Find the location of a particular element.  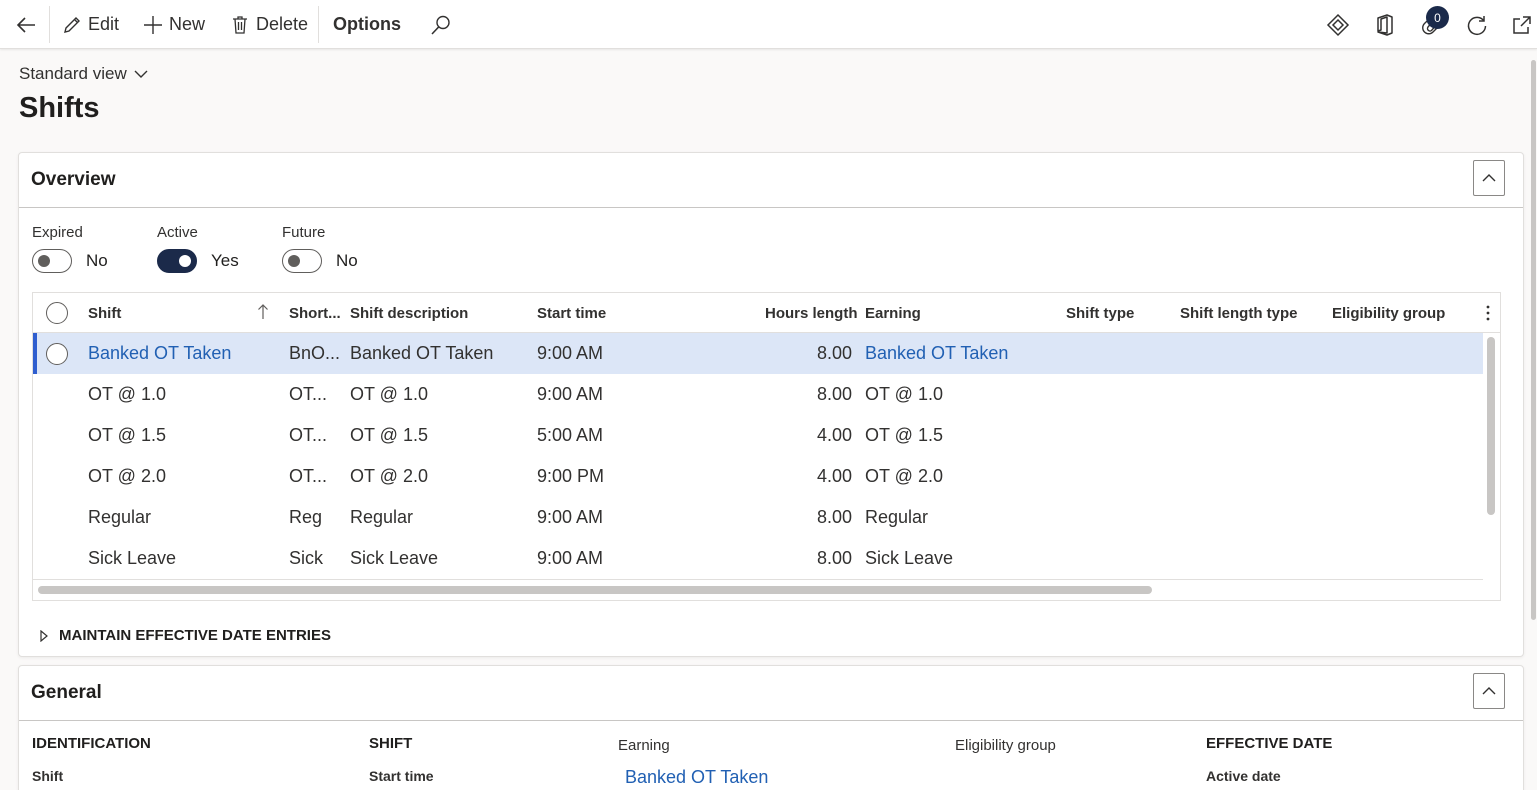

col-shift-length-type: Shift length type is located at coordinates (1239, 313).